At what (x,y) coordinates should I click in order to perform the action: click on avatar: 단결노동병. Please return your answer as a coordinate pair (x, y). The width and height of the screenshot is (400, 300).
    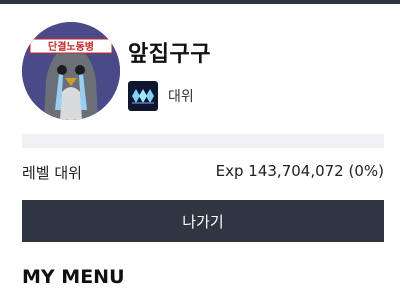
    Looking at the image, I should click on (71, 71).